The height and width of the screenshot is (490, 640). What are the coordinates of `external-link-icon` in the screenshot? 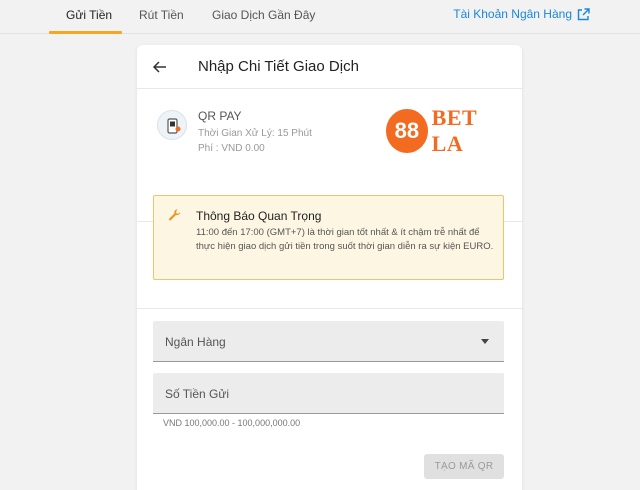 It's located at (583, 13).